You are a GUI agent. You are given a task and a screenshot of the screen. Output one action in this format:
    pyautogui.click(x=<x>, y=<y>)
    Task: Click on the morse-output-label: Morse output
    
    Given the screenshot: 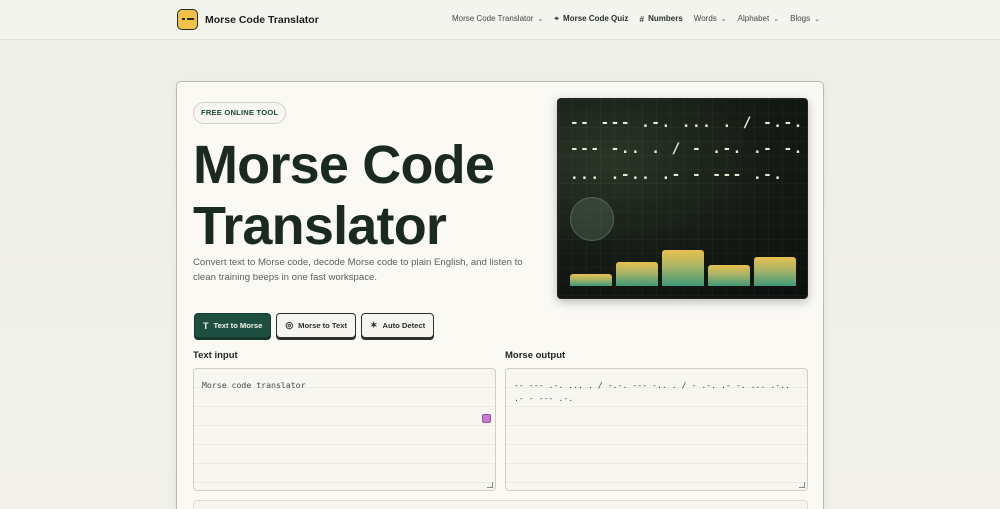 What is the action you would take?
    pyautogui.click(x=535, y=355)
    